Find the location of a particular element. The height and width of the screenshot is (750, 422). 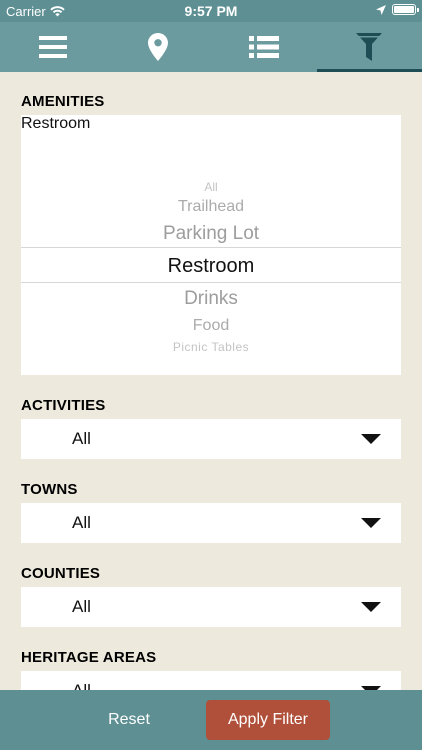

amenities-label: AMENITIES is located at coordinates (63, 101).